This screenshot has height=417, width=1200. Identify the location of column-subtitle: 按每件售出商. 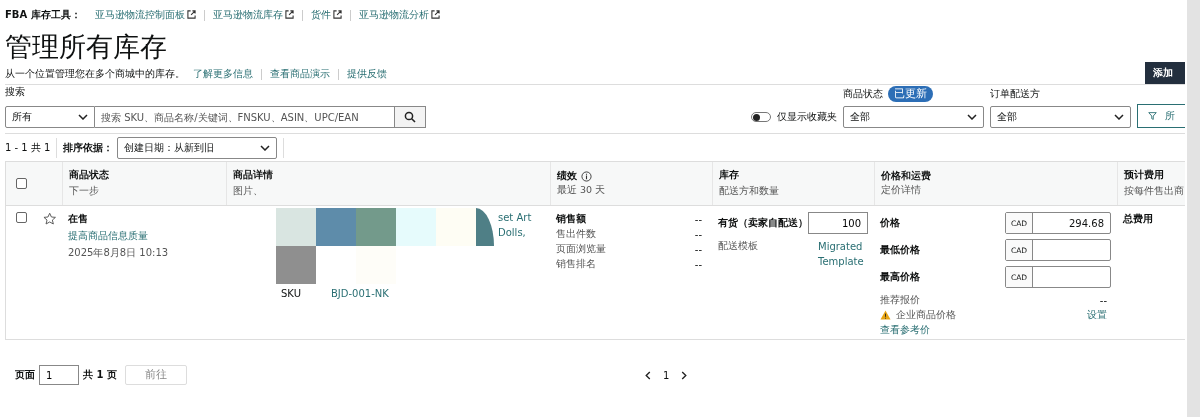
(1154, 191).